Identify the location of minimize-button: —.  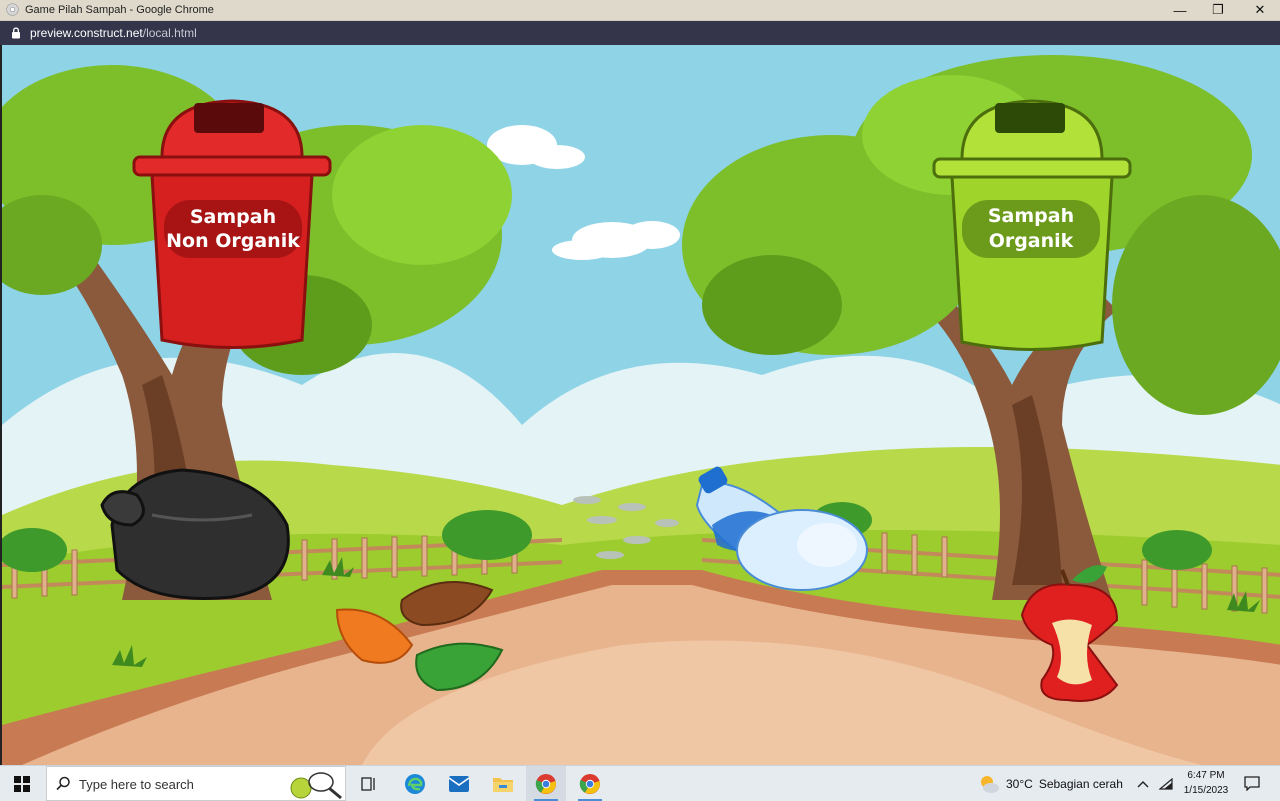
(1180, 10).